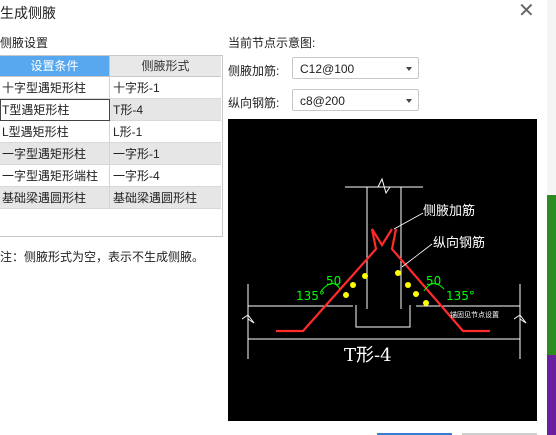 Image resolution: width=556 pixels, height=435 pixels. Describe the element at coordinates (333, 281) in the screenshot. I see `dim-left: 50` at that location.